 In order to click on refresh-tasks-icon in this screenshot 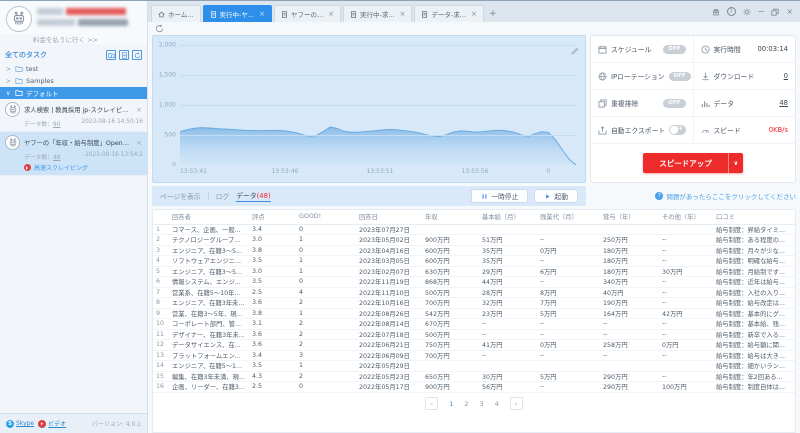, I will do `click(137, 55)`.